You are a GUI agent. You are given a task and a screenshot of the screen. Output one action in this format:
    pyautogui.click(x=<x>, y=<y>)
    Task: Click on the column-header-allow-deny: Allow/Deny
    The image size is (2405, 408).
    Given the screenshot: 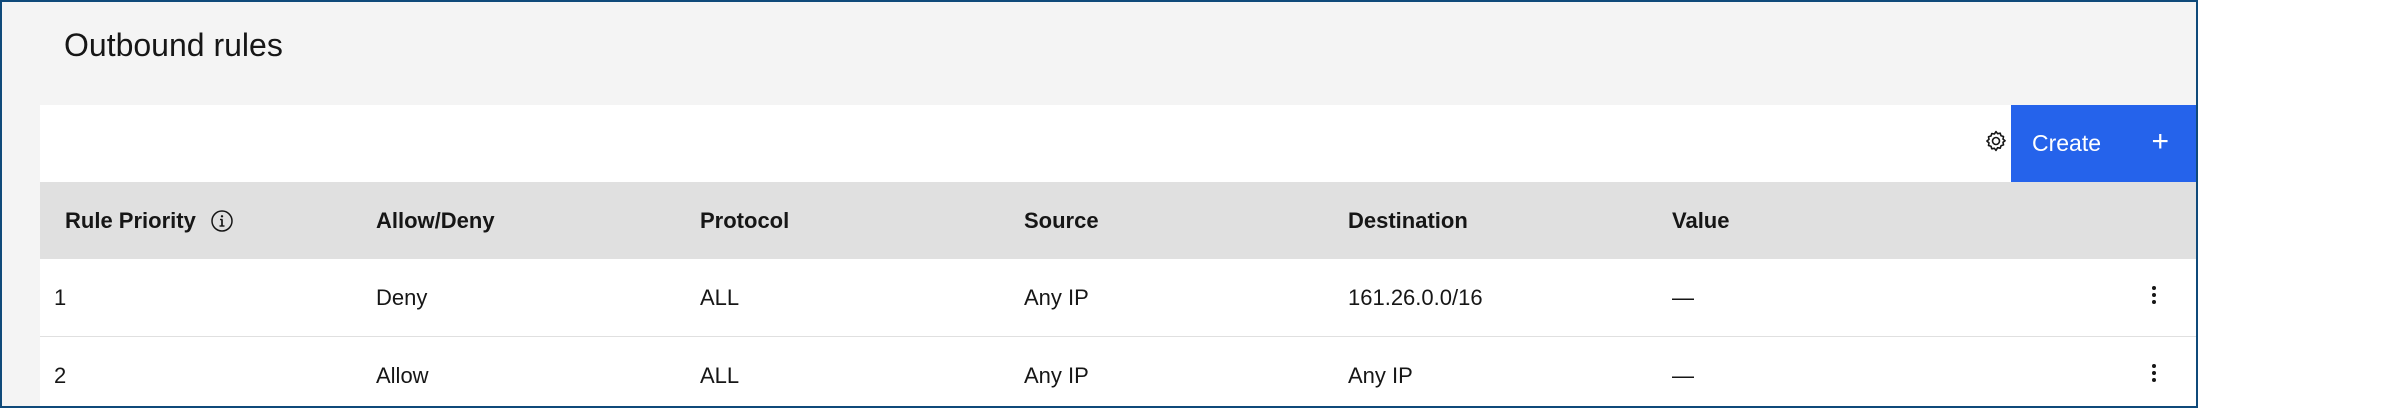 What is the action you would take?
    pyautogui.click(x=435, y=220)
    